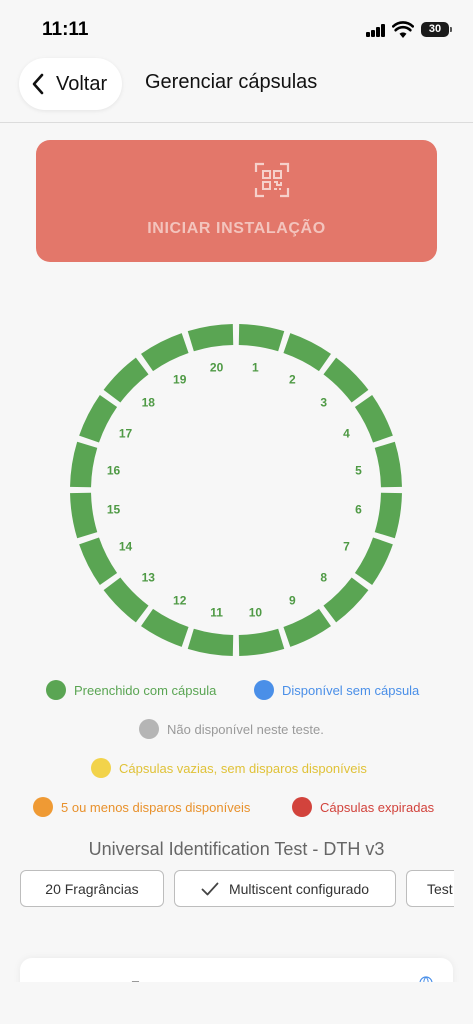 The width and height of the screenshot is (473, 1024). I want to click on green-dot-icon, so click(56, 690).